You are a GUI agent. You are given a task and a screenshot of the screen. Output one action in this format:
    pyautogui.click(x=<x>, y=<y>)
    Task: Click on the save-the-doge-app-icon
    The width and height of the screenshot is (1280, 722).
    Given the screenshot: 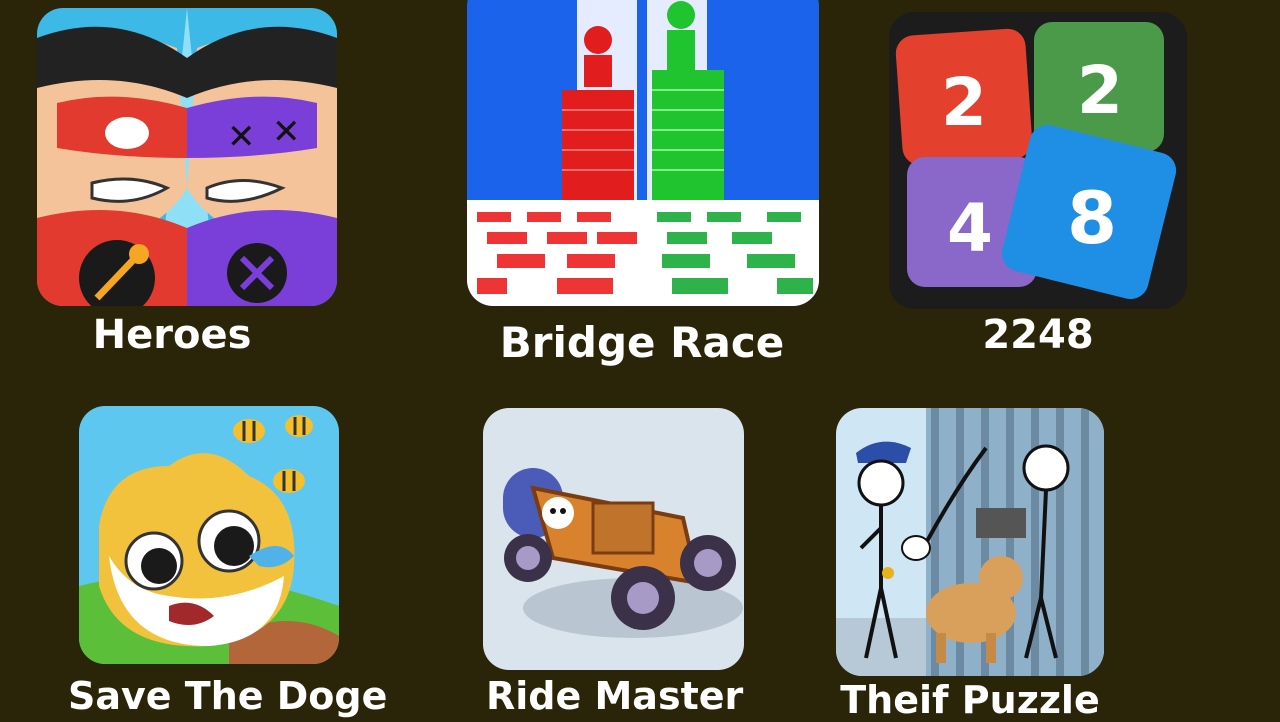 What is the action you would take?
    pyautogui.click(x=209, y=535)
    